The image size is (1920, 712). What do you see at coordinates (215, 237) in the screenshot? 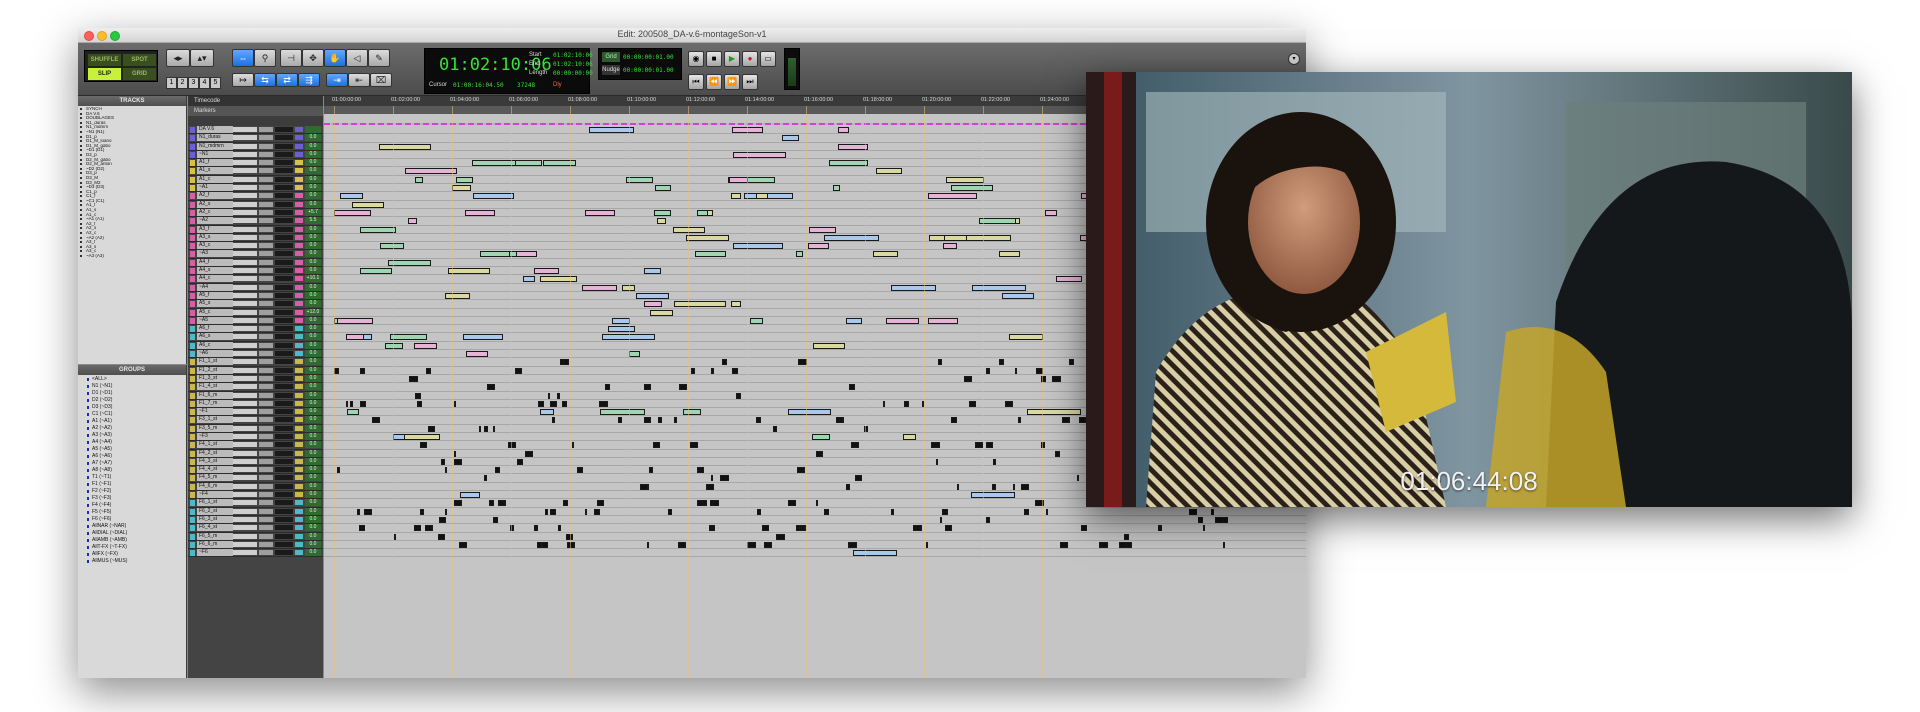
I see `track-name: A3_s` at bounding box center [215, 237].